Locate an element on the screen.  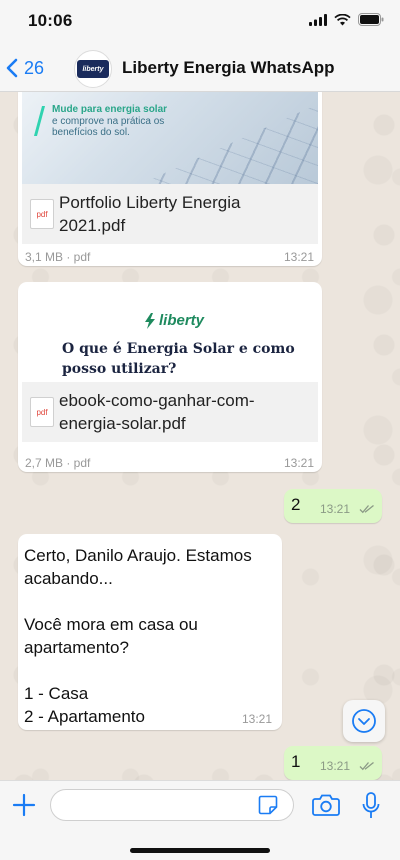
chevron-down-icon is located at coordinates (364, 721).